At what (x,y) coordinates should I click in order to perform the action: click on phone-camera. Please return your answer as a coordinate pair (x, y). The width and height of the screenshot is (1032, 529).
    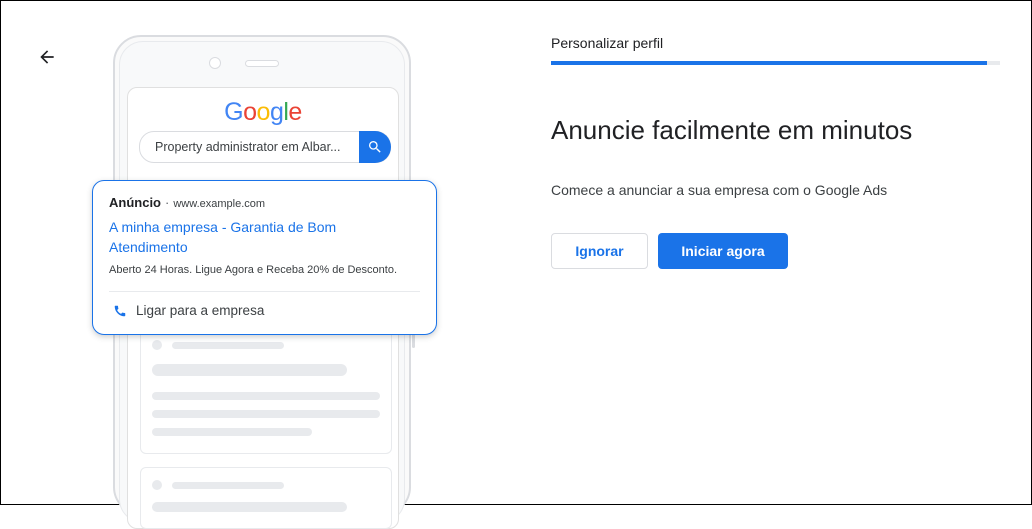
    Looking at the image, I should click on (215, 63).